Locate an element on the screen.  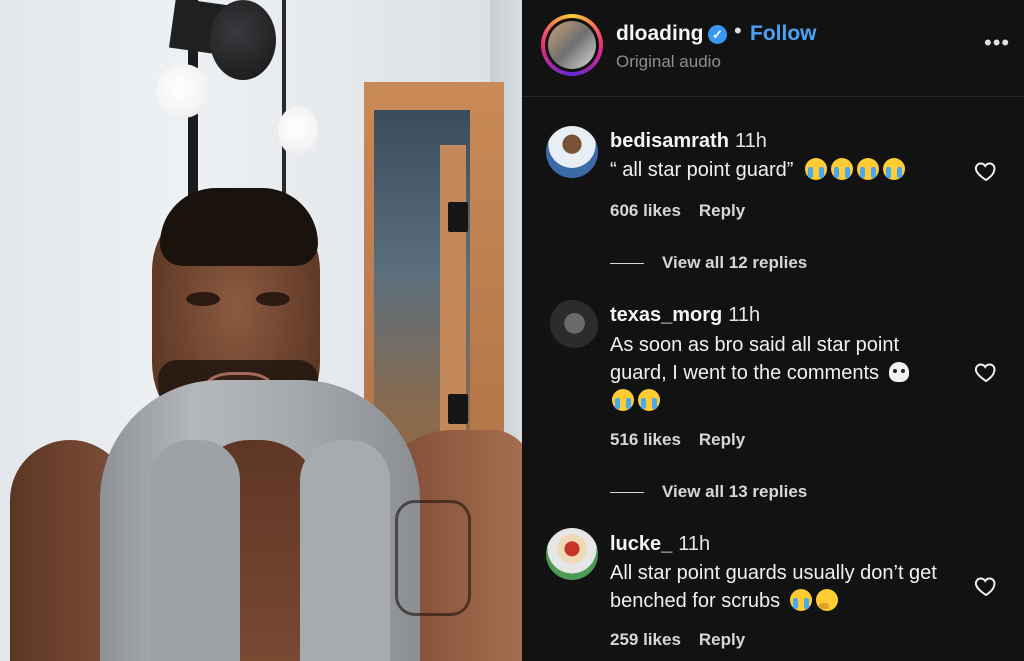
follow-button: Follow is located at coordinates (783, 34).